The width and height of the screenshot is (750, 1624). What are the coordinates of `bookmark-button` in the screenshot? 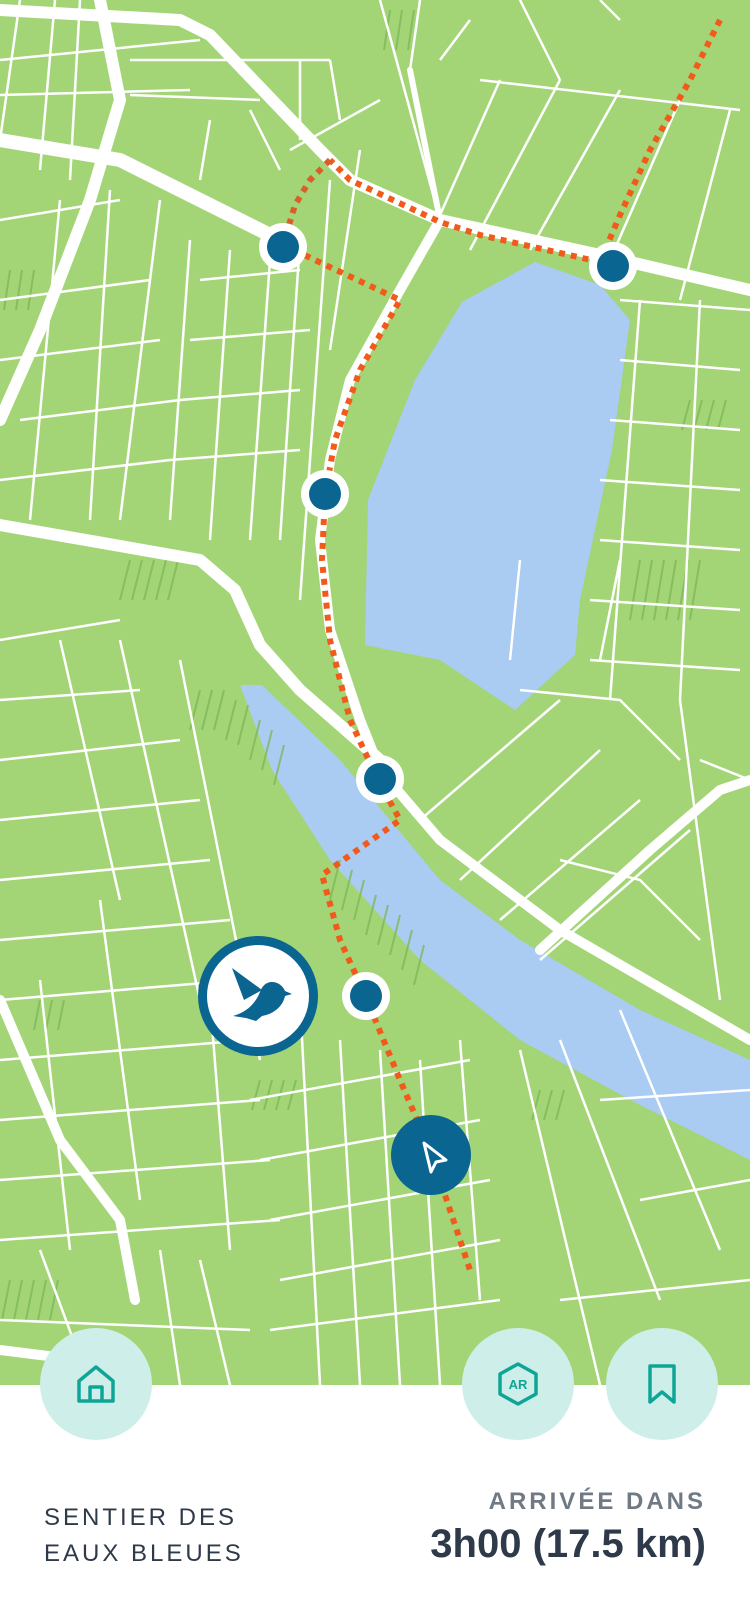 It's located at (662, 1384).